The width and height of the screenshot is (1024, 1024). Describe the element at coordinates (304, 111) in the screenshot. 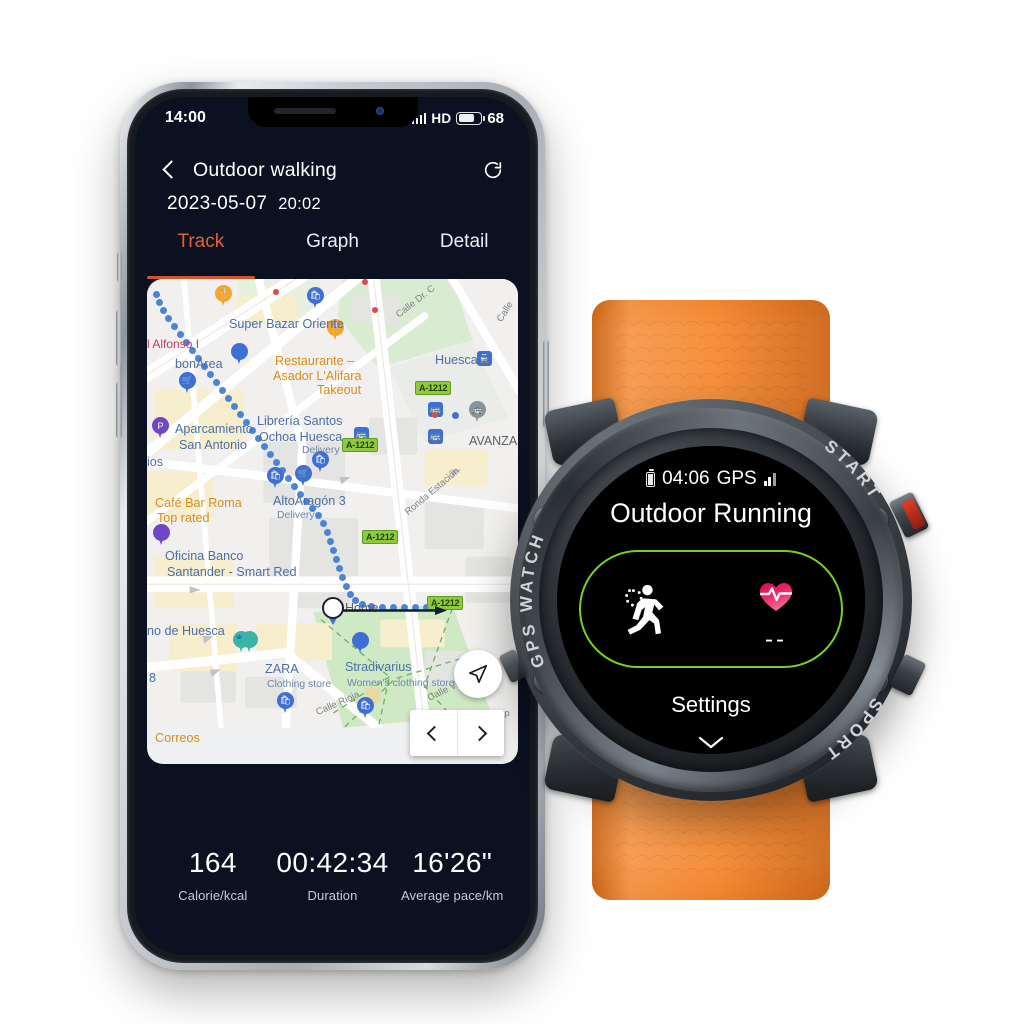

I see `earpiece-speaker` at that location.